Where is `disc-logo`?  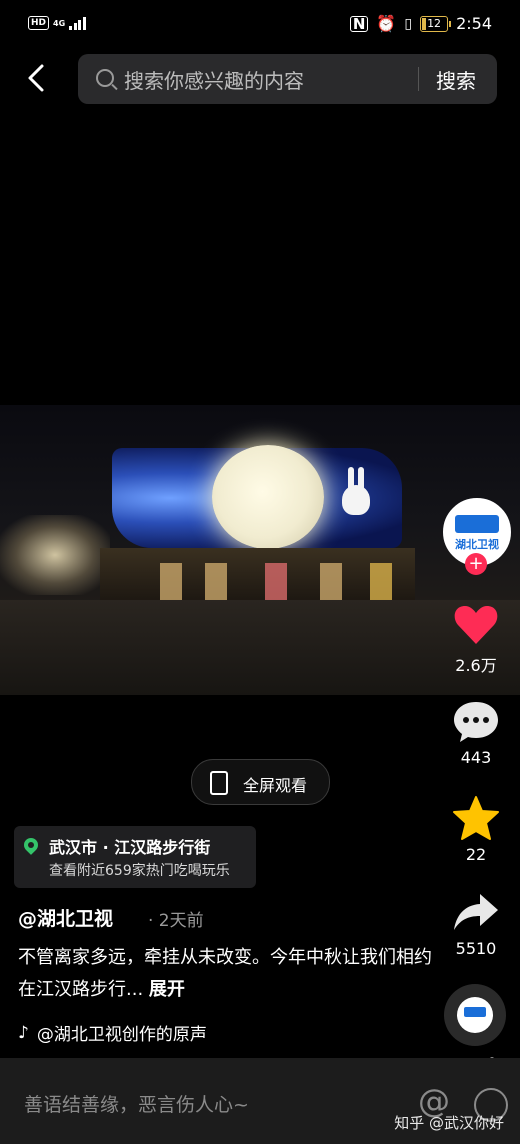 disc-logo is located at coordinates (475, 1015).